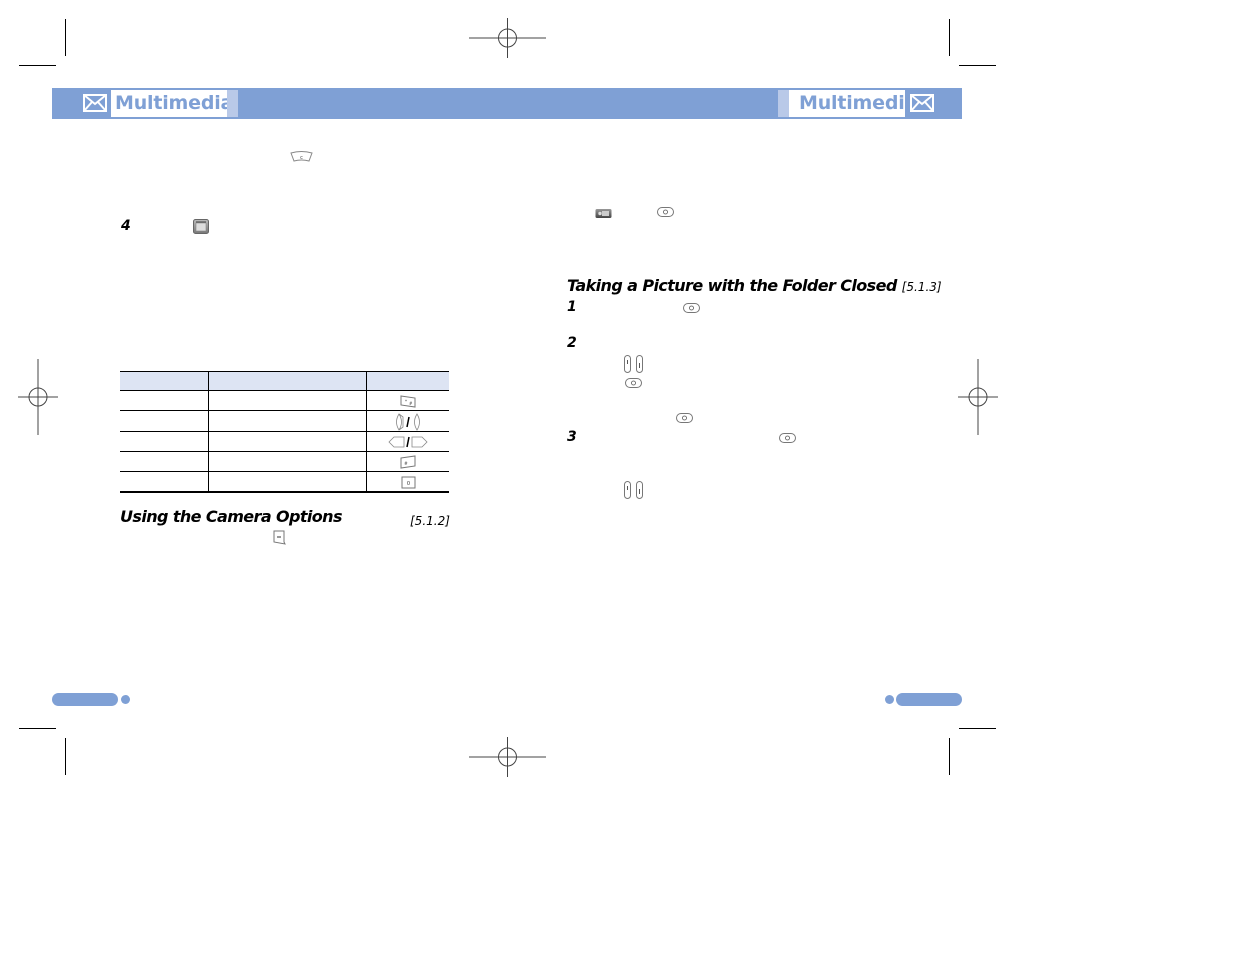  I want to click on svg-text: c, so click(301, 158).